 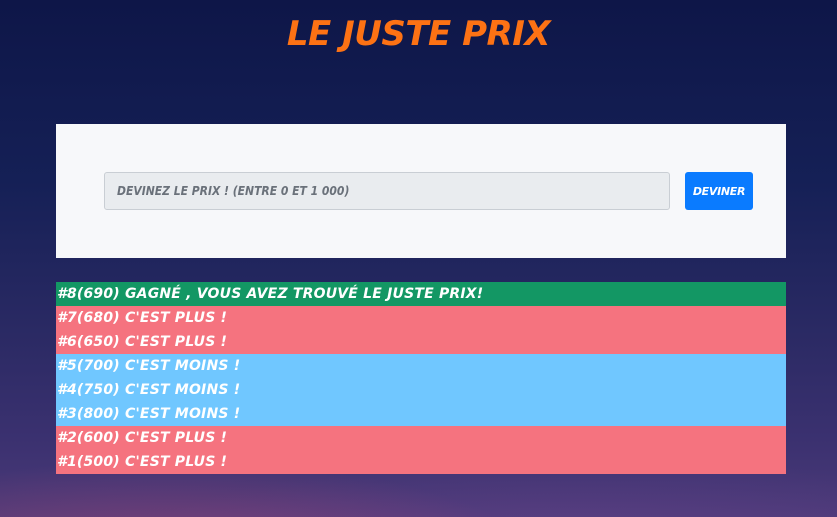 What do you see at coordinates (418, 34) in the screenshot?
I see `page-title: LE JUSTE PRIX` at bounding box center [418, 34].